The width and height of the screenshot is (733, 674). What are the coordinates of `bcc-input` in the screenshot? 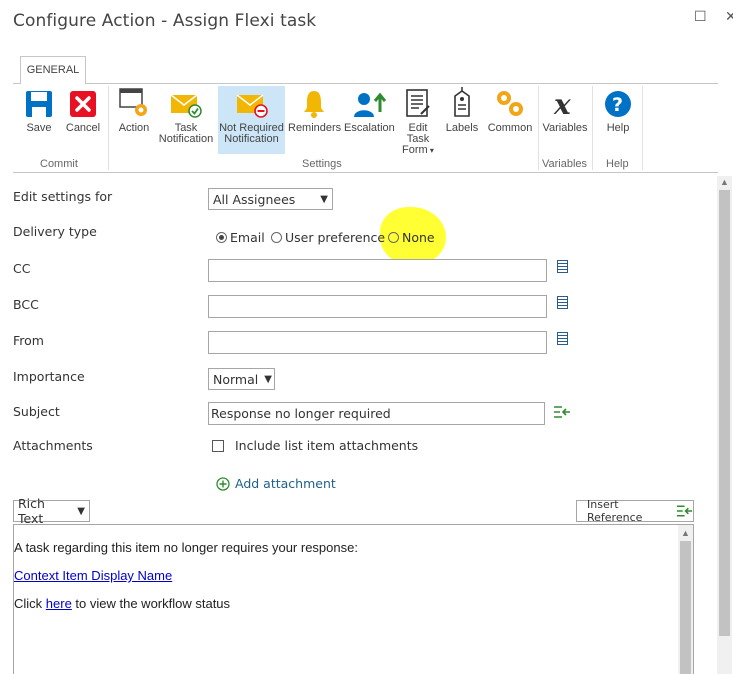 It's located at (377, 306).